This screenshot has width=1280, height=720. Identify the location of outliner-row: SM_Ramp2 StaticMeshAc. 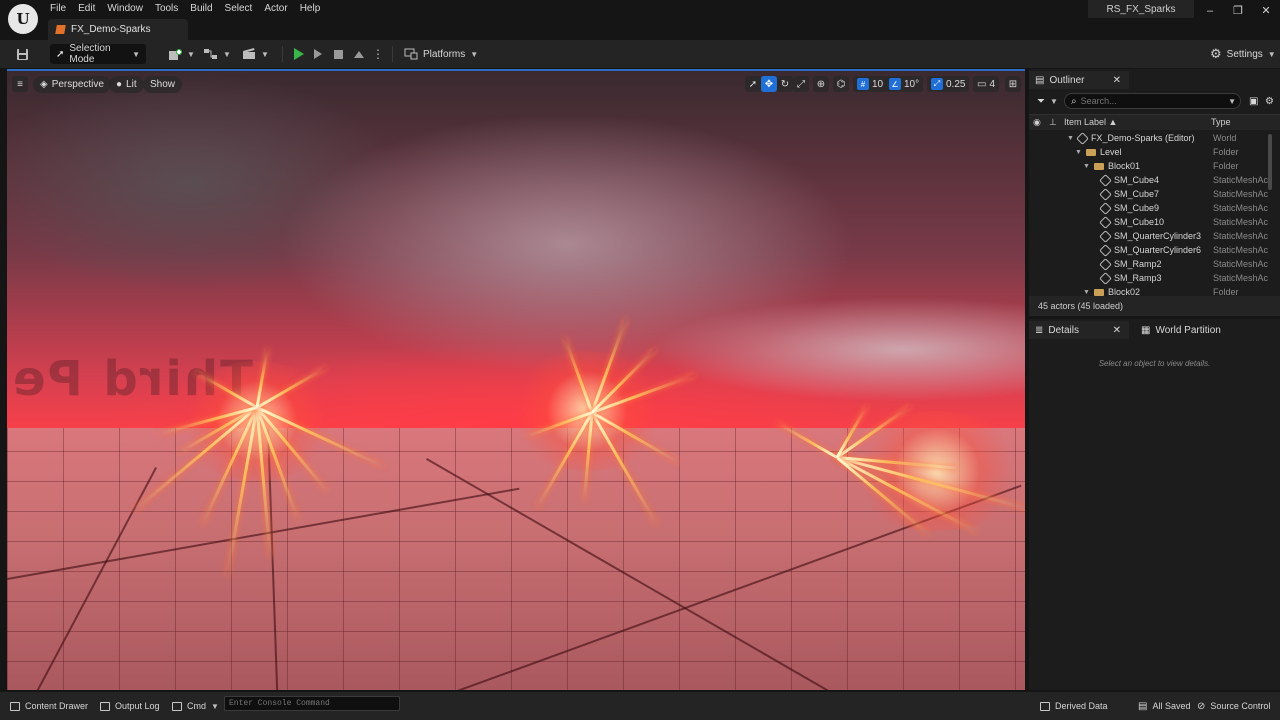
(1150, 264).